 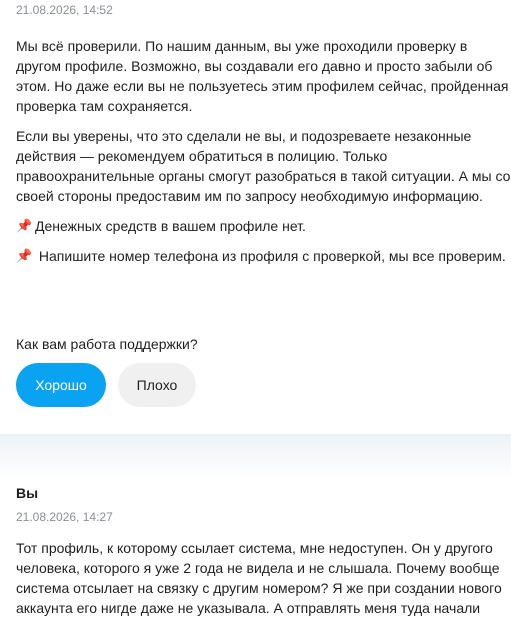 I want to click on feedback-question: Как вам работа поддержки?, so click(x=107, y=344).